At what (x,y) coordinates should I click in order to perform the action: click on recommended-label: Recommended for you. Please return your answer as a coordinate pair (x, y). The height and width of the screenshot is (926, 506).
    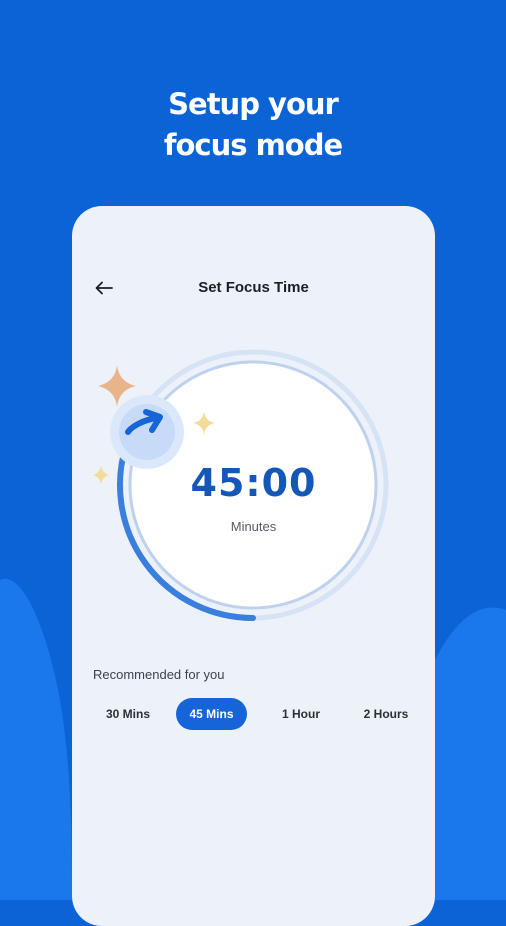
    Looking at the image, I should click on (159, 674).